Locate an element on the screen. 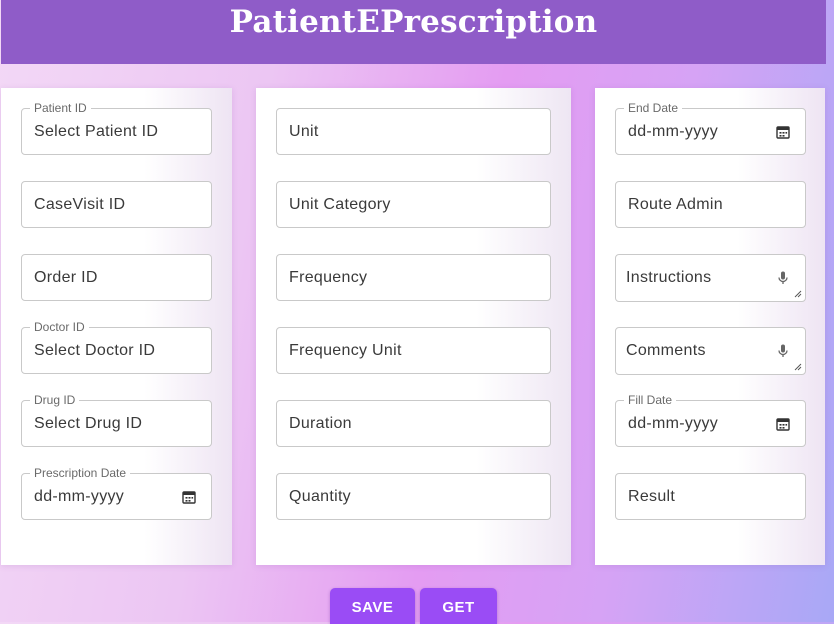  instructions-placeholder: Instructions is located at coordinates (669, 277).